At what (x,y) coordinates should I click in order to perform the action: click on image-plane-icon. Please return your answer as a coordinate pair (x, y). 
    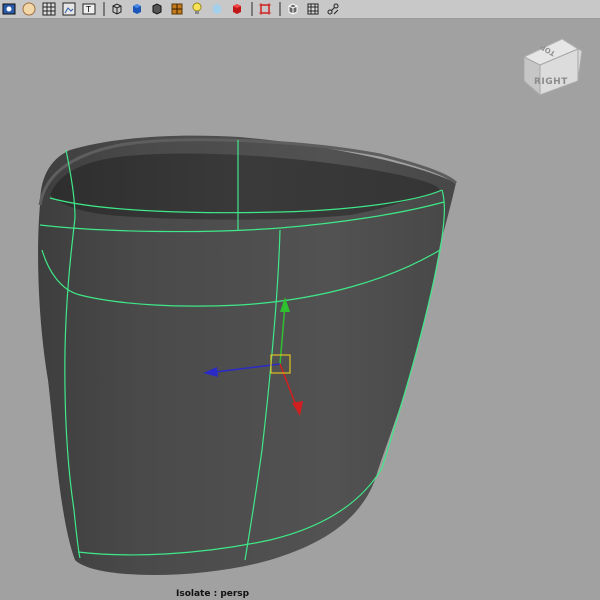
    Looking at the image, I should click on (69, 9).